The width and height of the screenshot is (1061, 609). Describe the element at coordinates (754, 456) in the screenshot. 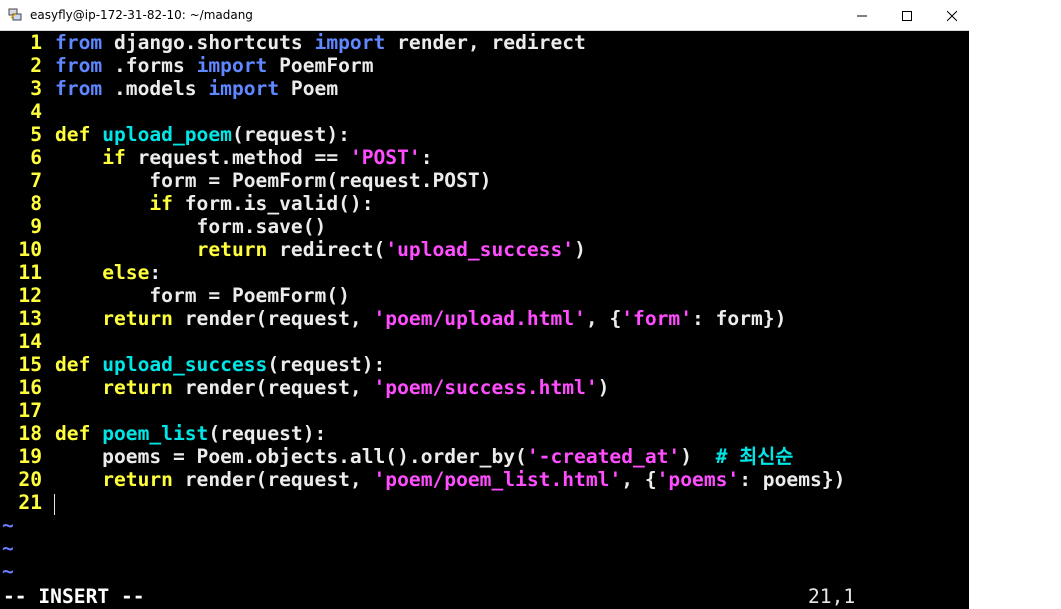

I see `token: # 최신순` at that location.